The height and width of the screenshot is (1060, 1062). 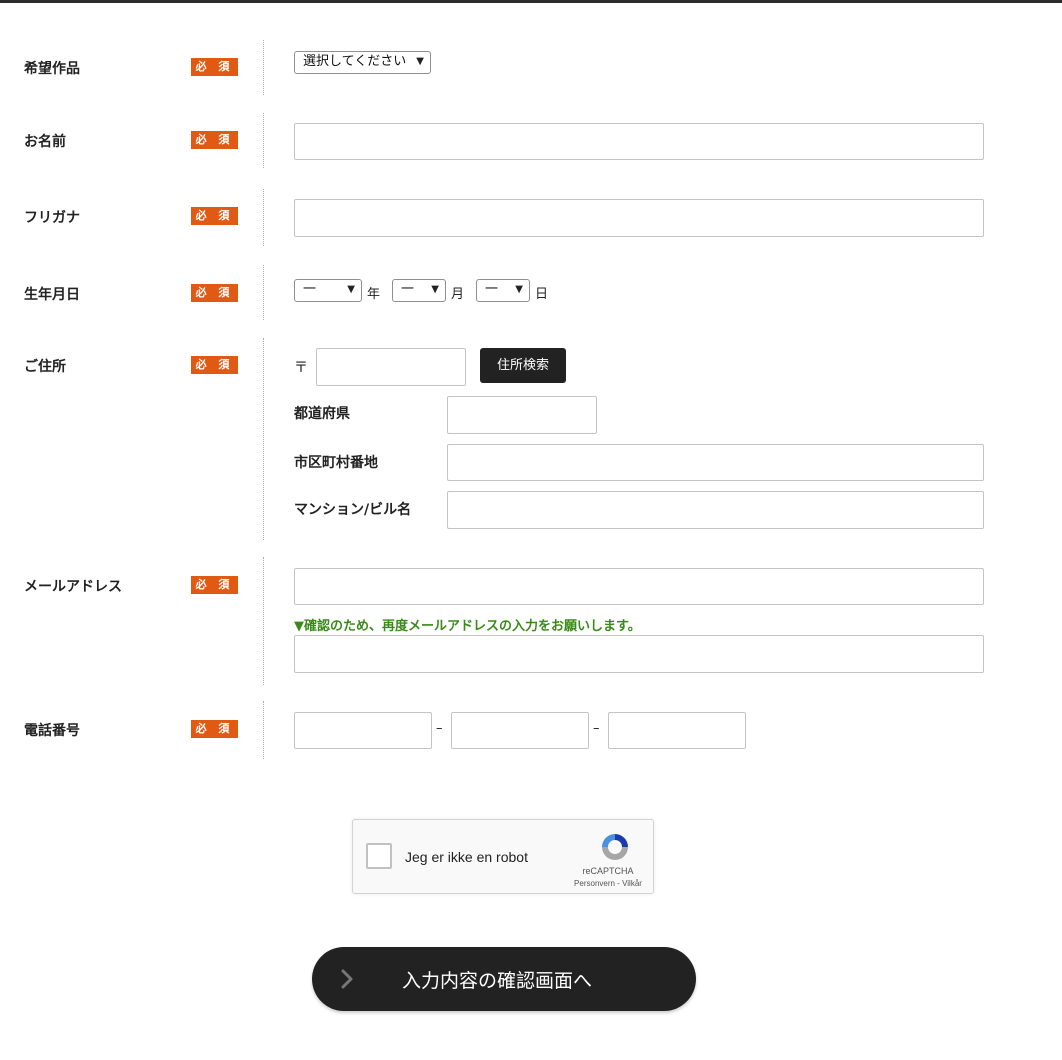 I want to click on prefecture-input, so click(x=522, y=415).